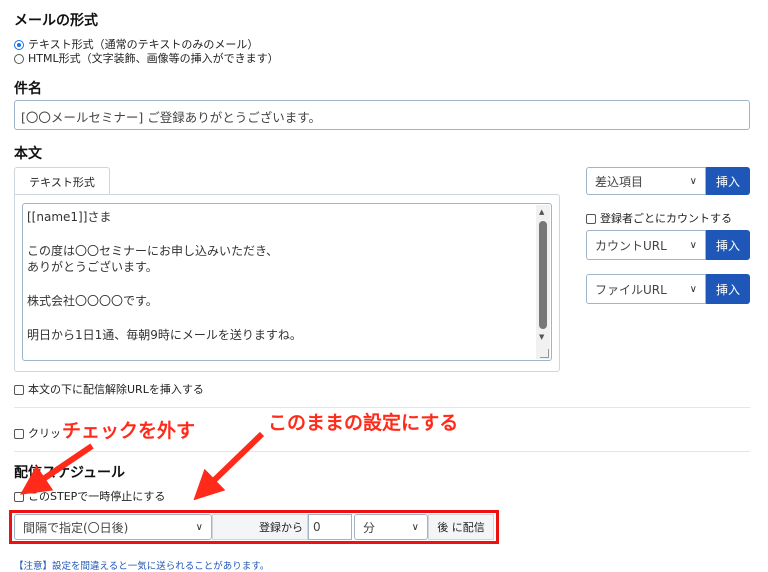 The width and height of the screenshot is (768, 572). Describe the element at coordinates (142, 466) in the screenshot. I see `annotation-arrows` at that location.